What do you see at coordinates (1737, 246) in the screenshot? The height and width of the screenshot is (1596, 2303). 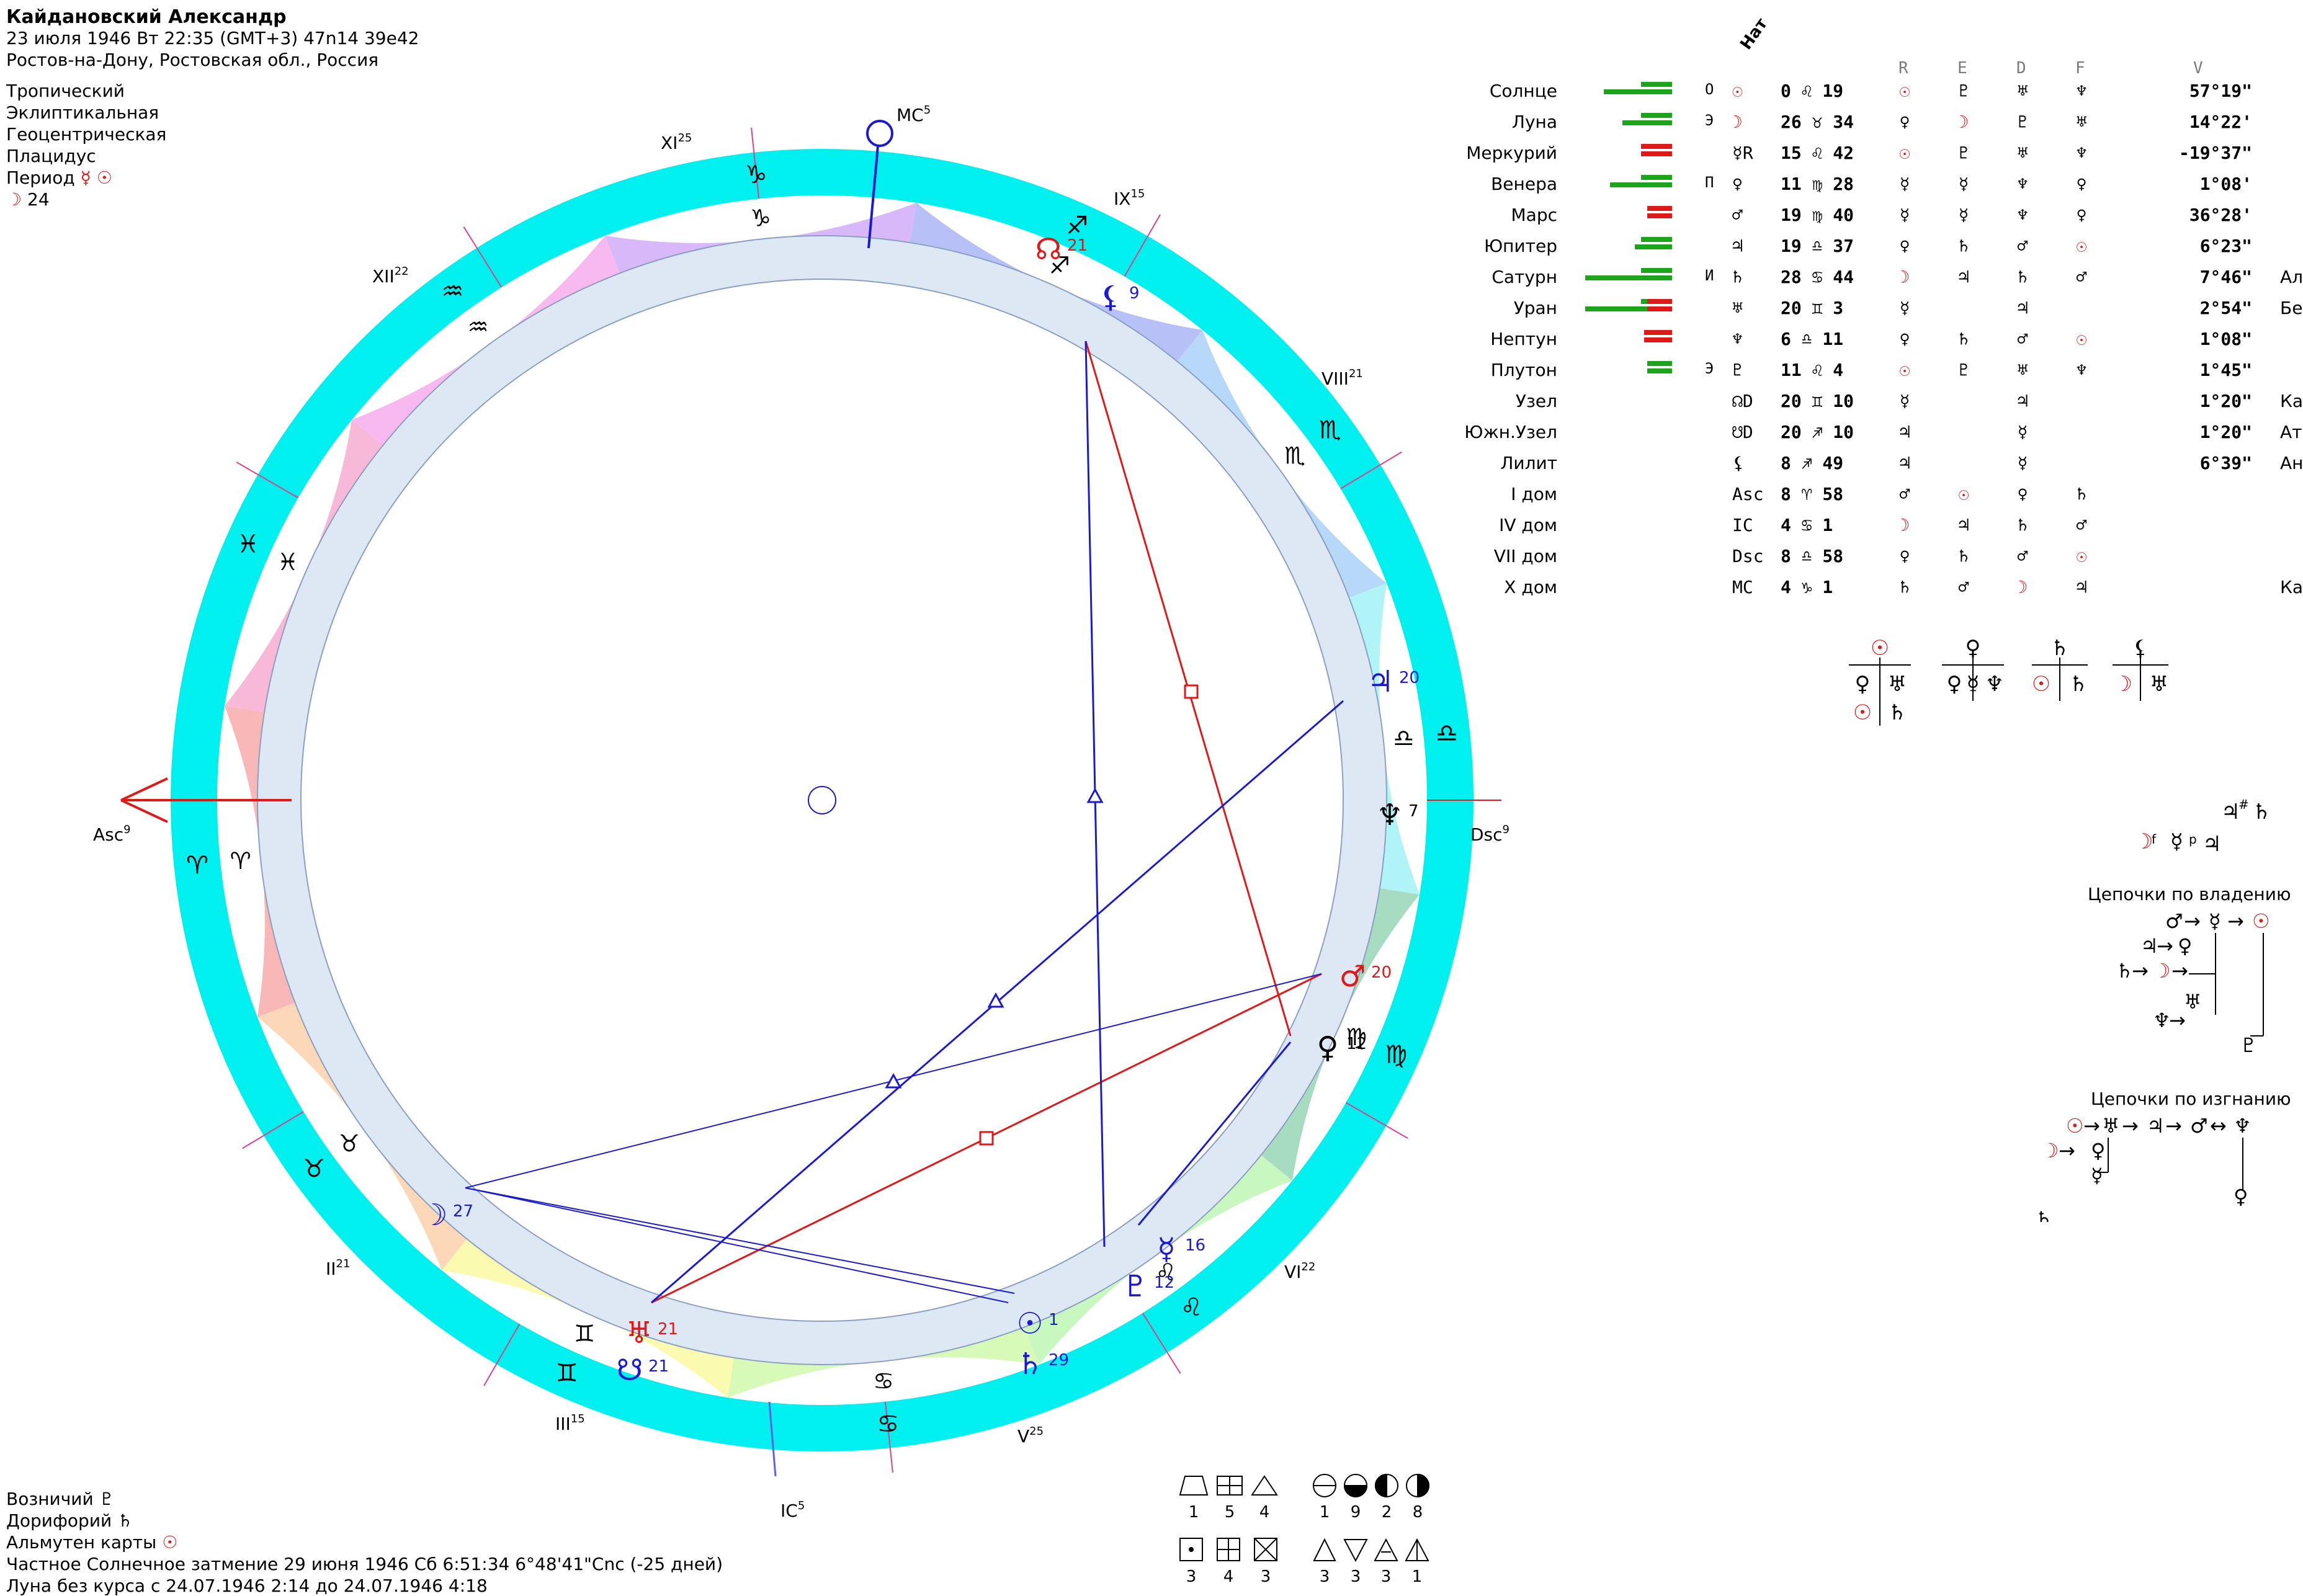 I see `planet-symbol: ♃` at bounding box center [1737, 246].